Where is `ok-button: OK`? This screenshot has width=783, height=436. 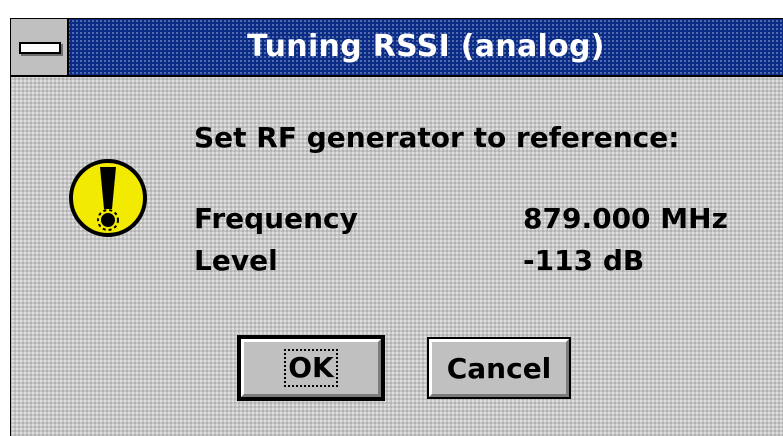
ok-button: OK is located at coordinates (311, 368).